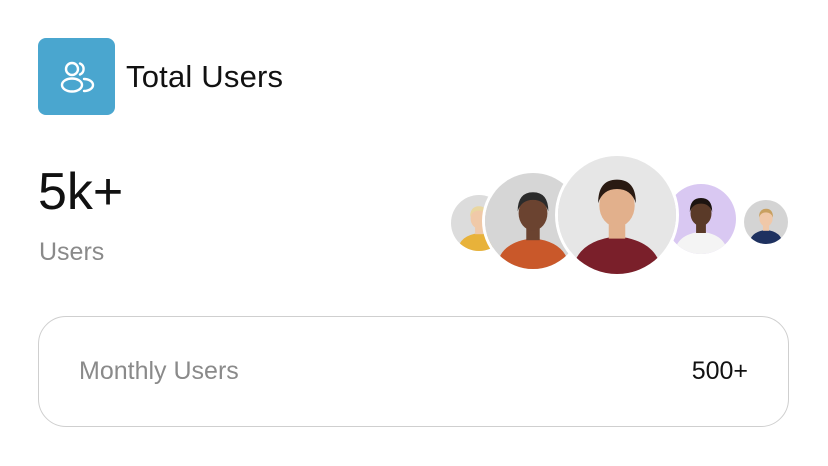 Image resolution: width=828 pixels, height=466 pixels. Describe the element at coordinates (72, 252) in the screenshot. I see `total-users-label: Users` at that location.